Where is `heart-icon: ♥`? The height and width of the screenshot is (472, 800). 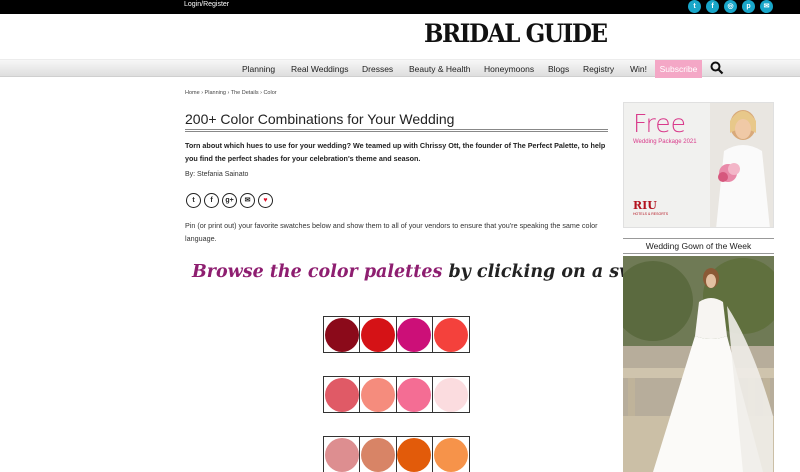
heart-icon: ♥ is located at coordinates (265, 200).